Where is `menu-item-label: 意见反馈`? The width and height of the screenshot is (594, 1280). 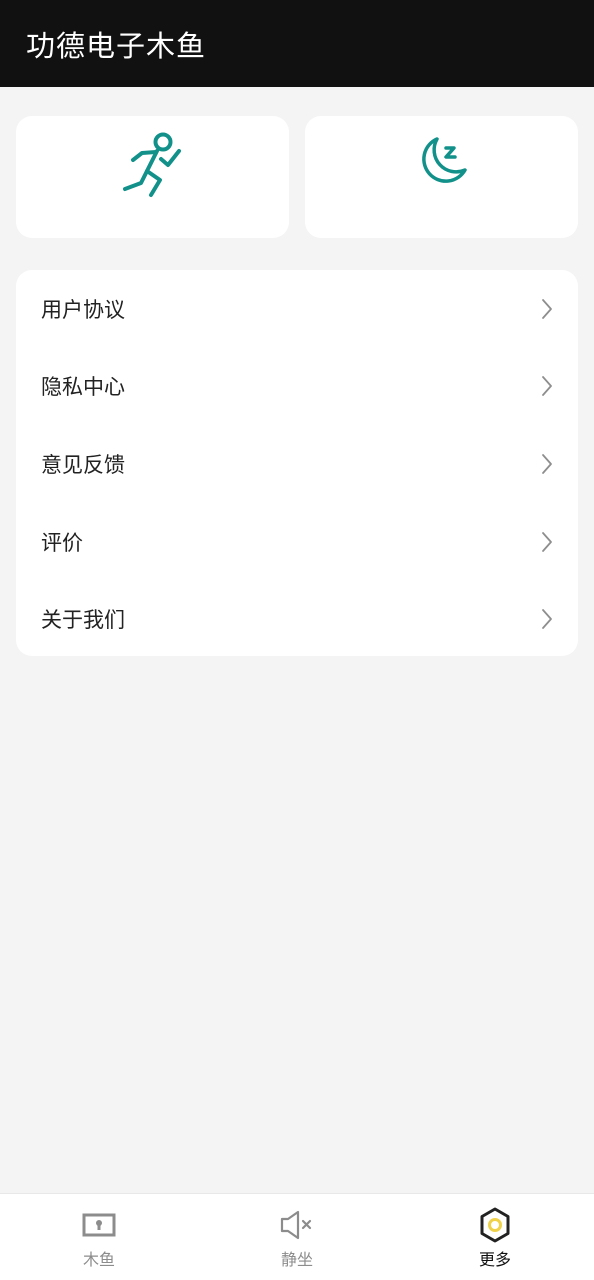
menu-item-label: 意见反馈 is located at coordinates (83, 464).